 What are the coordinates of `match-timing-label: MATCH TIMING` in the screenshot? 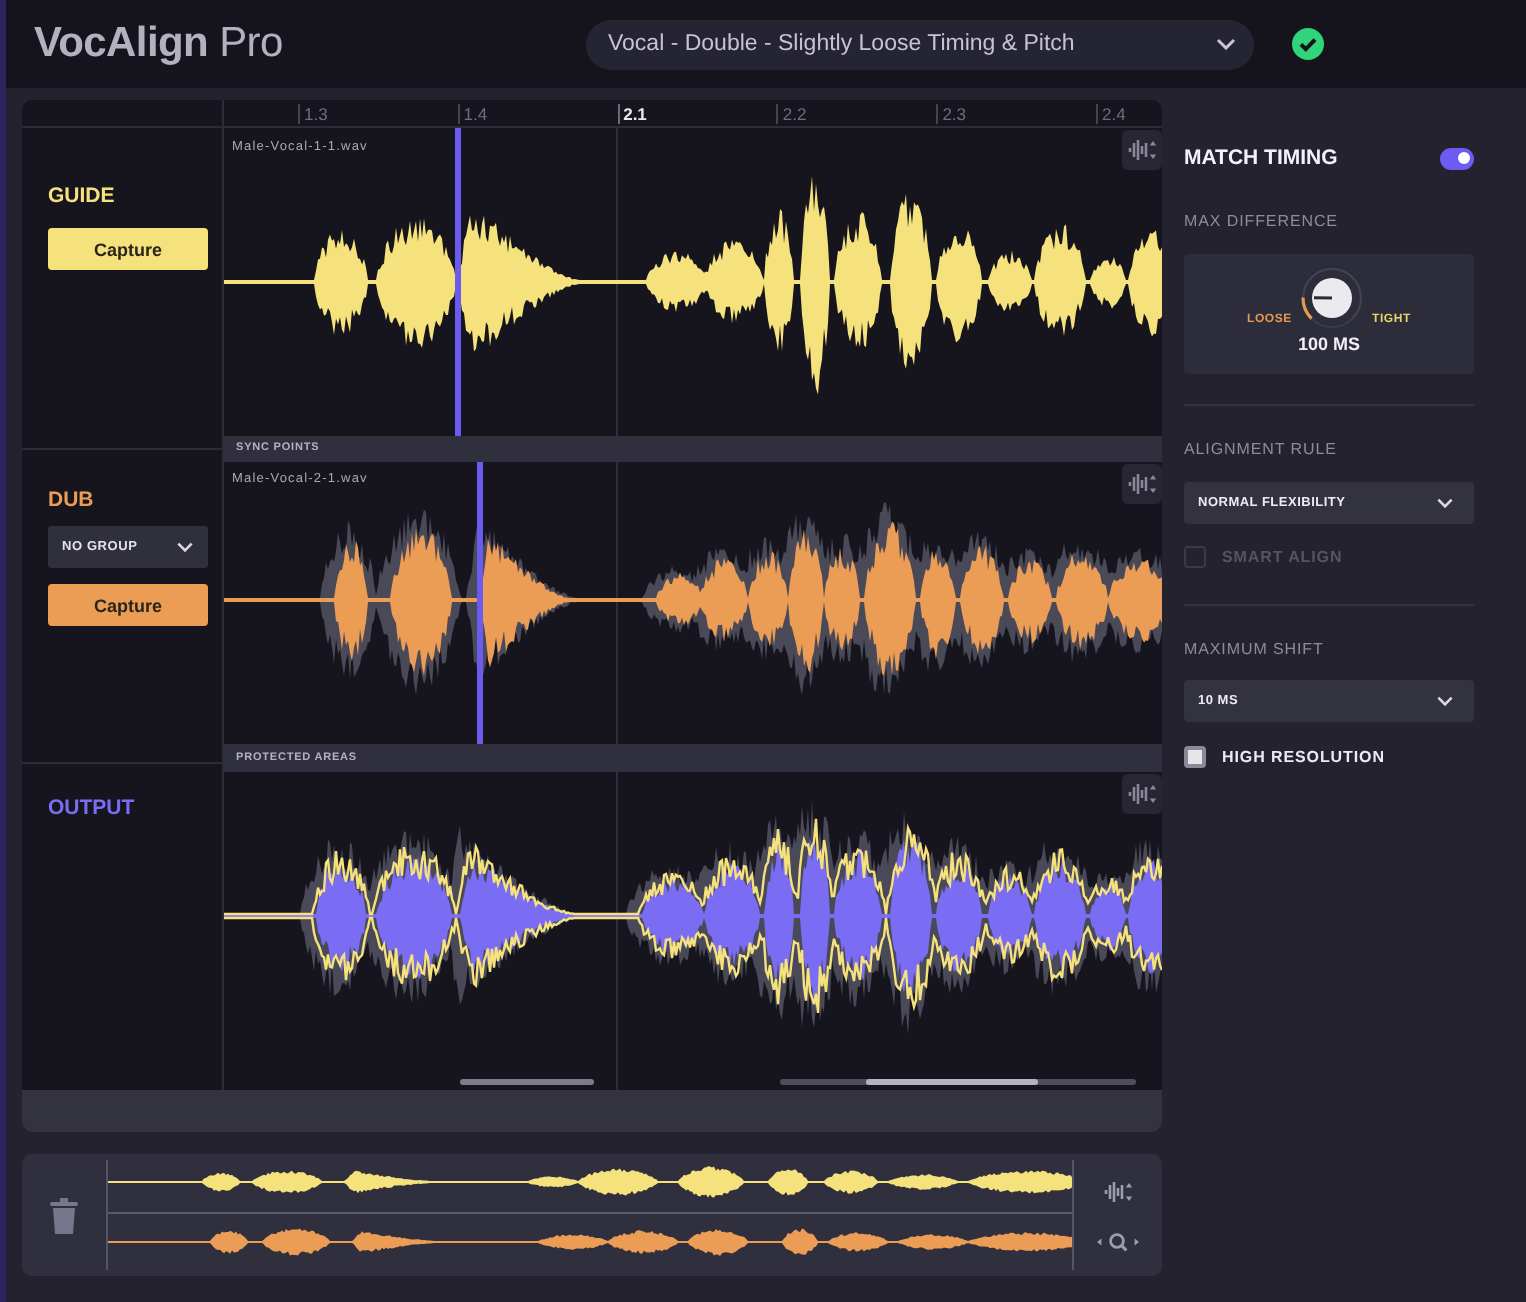 It's located at (1261, 158).